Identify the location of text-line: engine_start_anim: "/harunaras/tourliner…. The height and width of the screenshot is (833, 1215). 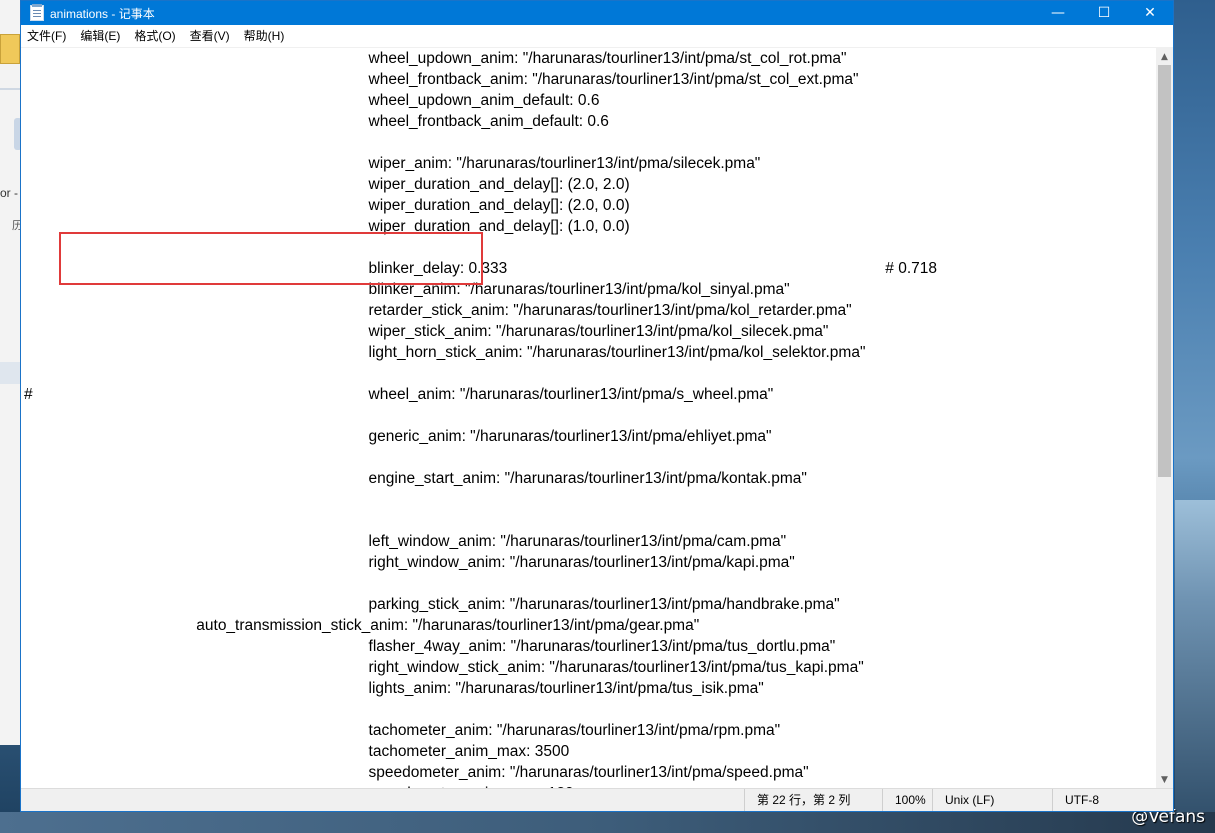
(415, 478).